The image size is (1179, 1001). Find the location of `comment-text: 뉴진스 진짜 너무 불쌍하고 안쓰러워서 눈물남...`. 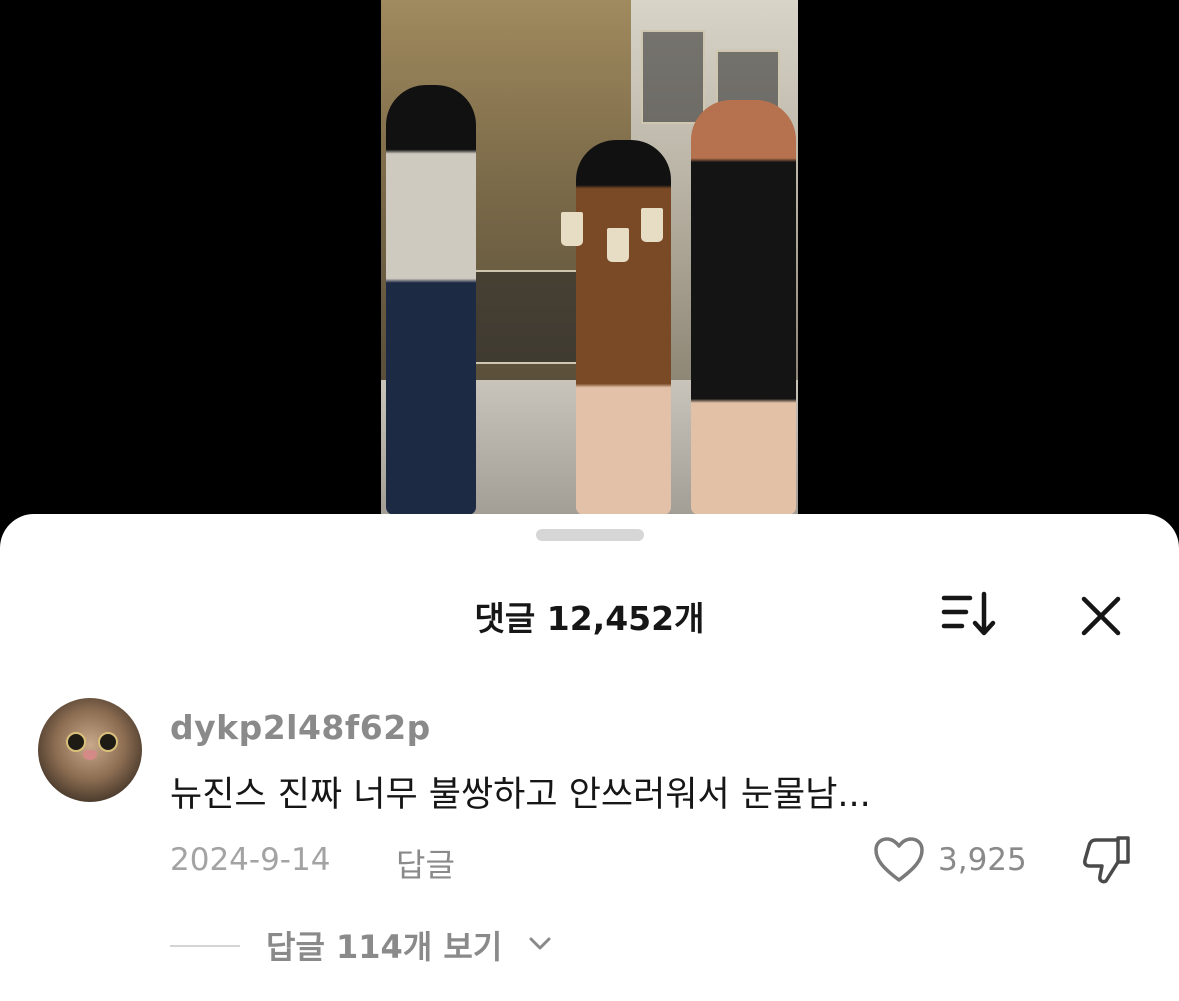

comment-text: 뉴진스 진짜 너무 불쌍하고 안쓰러워서 눈물남... is located at coordinates (520, 795).